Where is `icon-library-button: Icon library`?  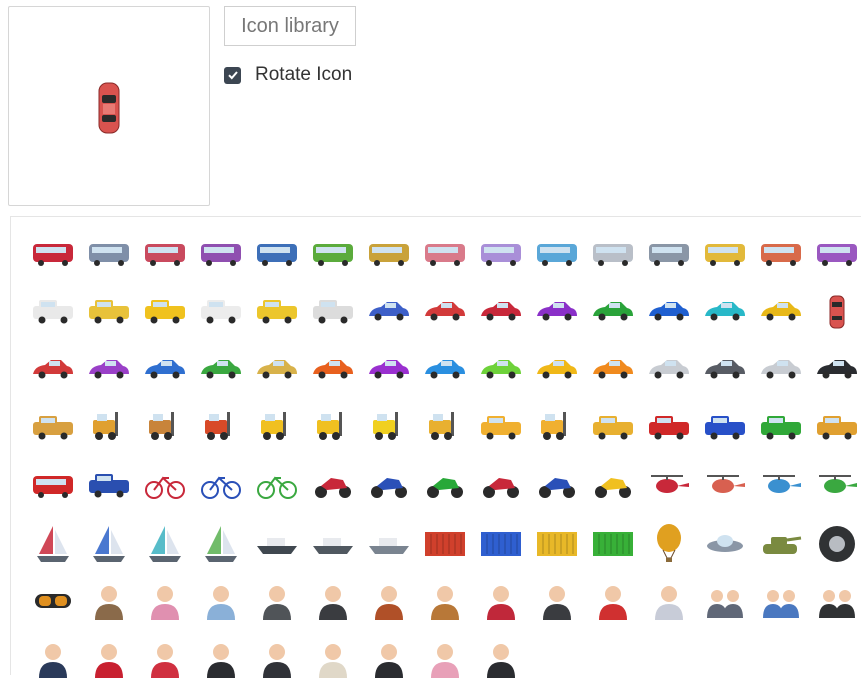
icon-library-button: Icon library is located at coordinates (290, 26).